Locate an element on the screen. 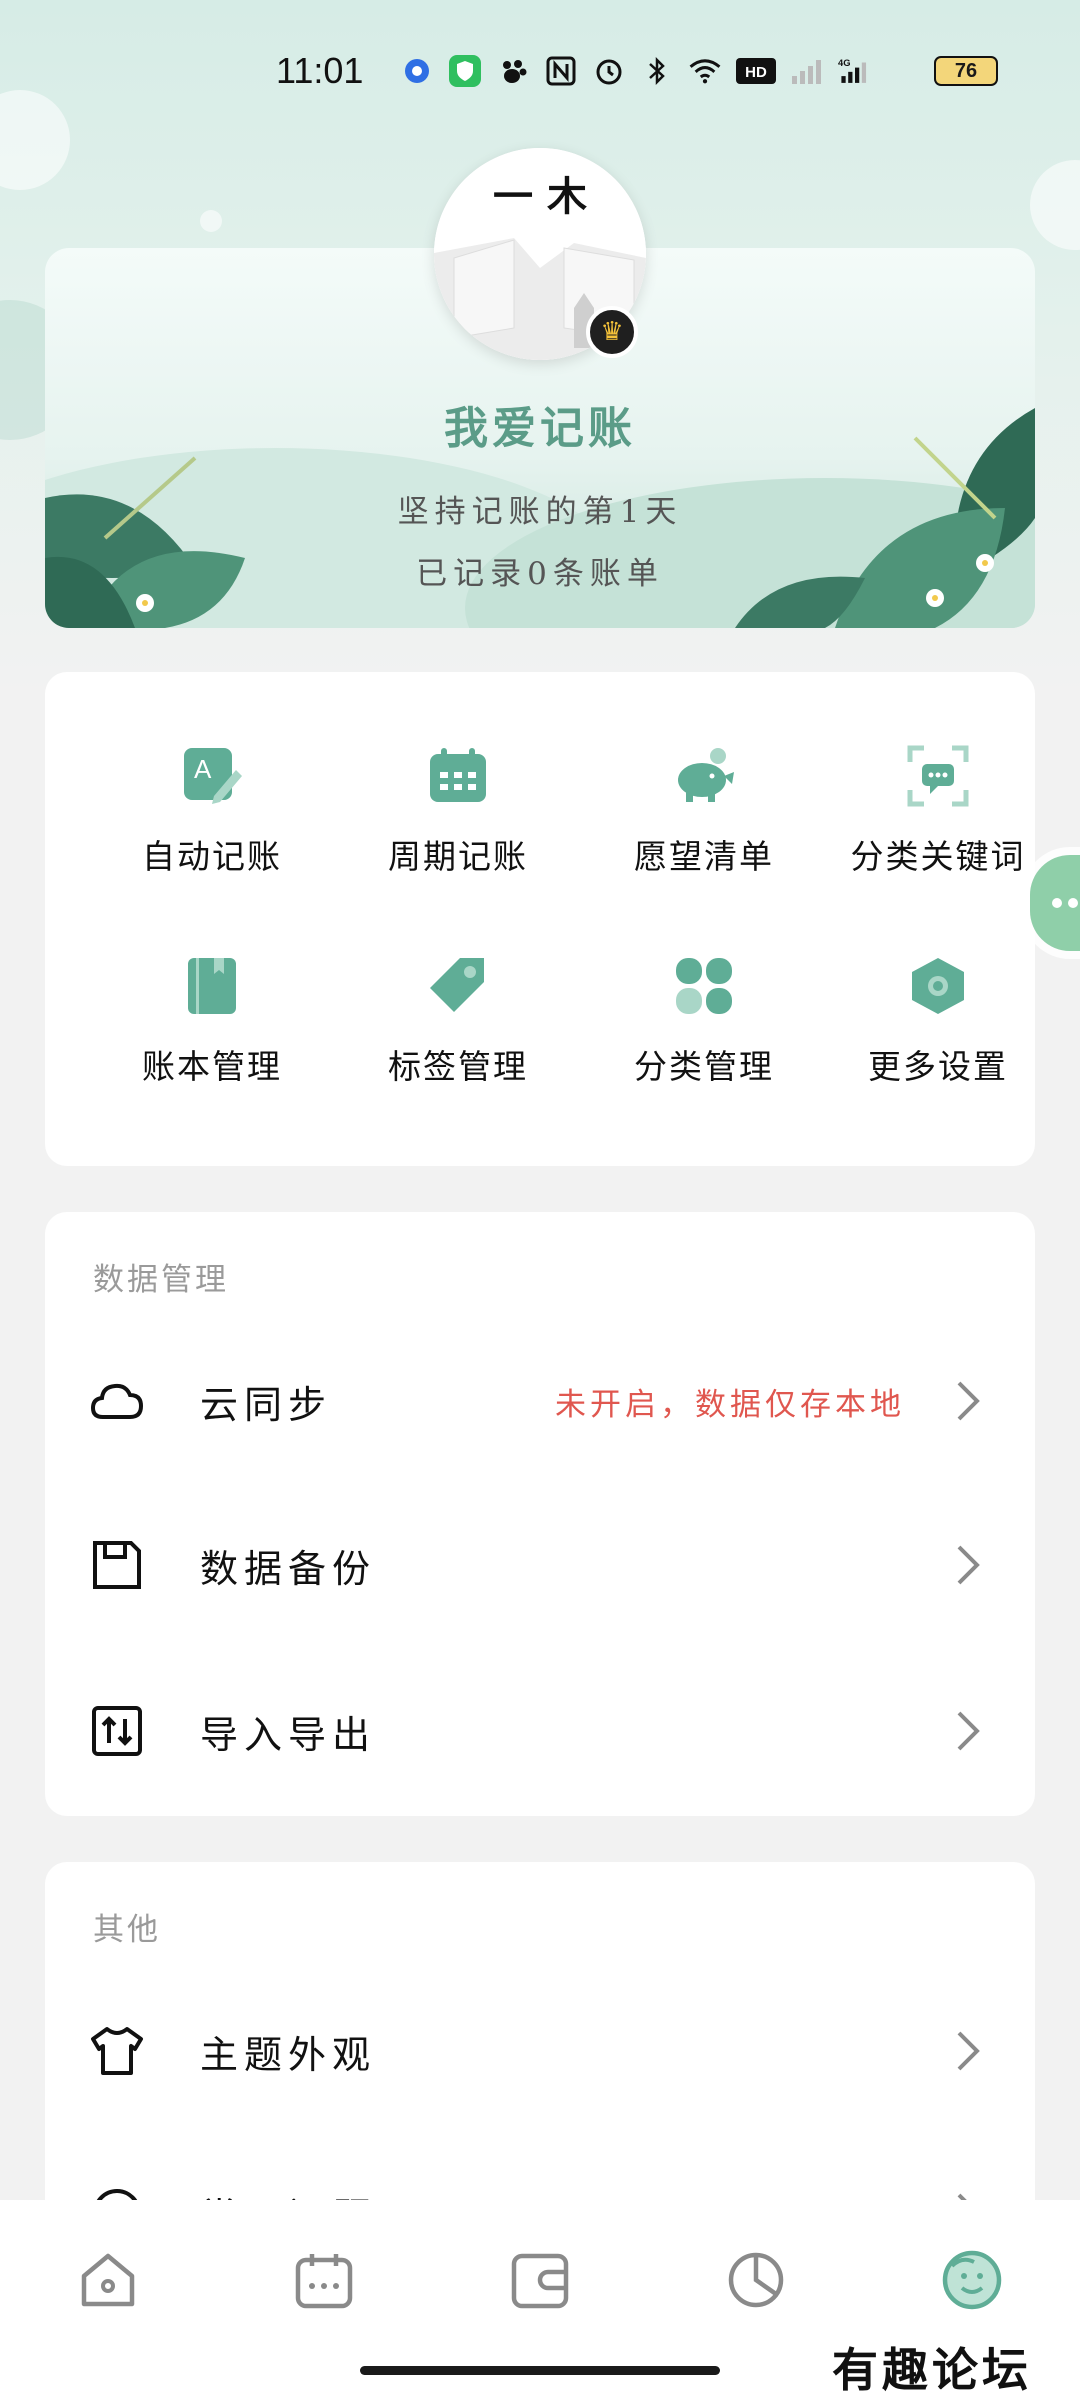 The image size is (1080, 2400). app-name: 我爱记账 is located at coordinates (540, 428).